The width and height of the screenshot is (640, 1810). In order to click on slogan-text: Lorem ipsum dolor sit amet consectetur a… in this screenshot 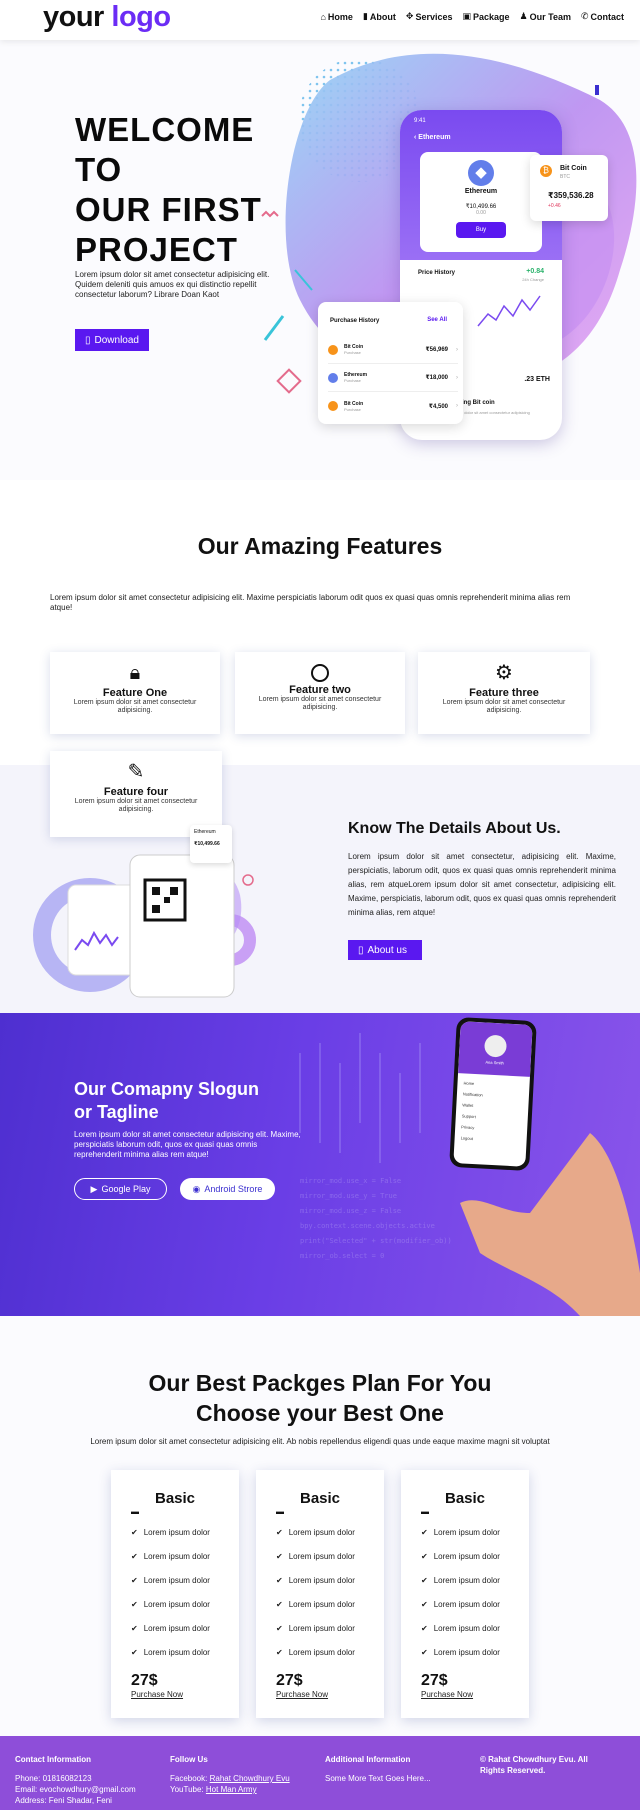, I will do `click(187, 1144)`.